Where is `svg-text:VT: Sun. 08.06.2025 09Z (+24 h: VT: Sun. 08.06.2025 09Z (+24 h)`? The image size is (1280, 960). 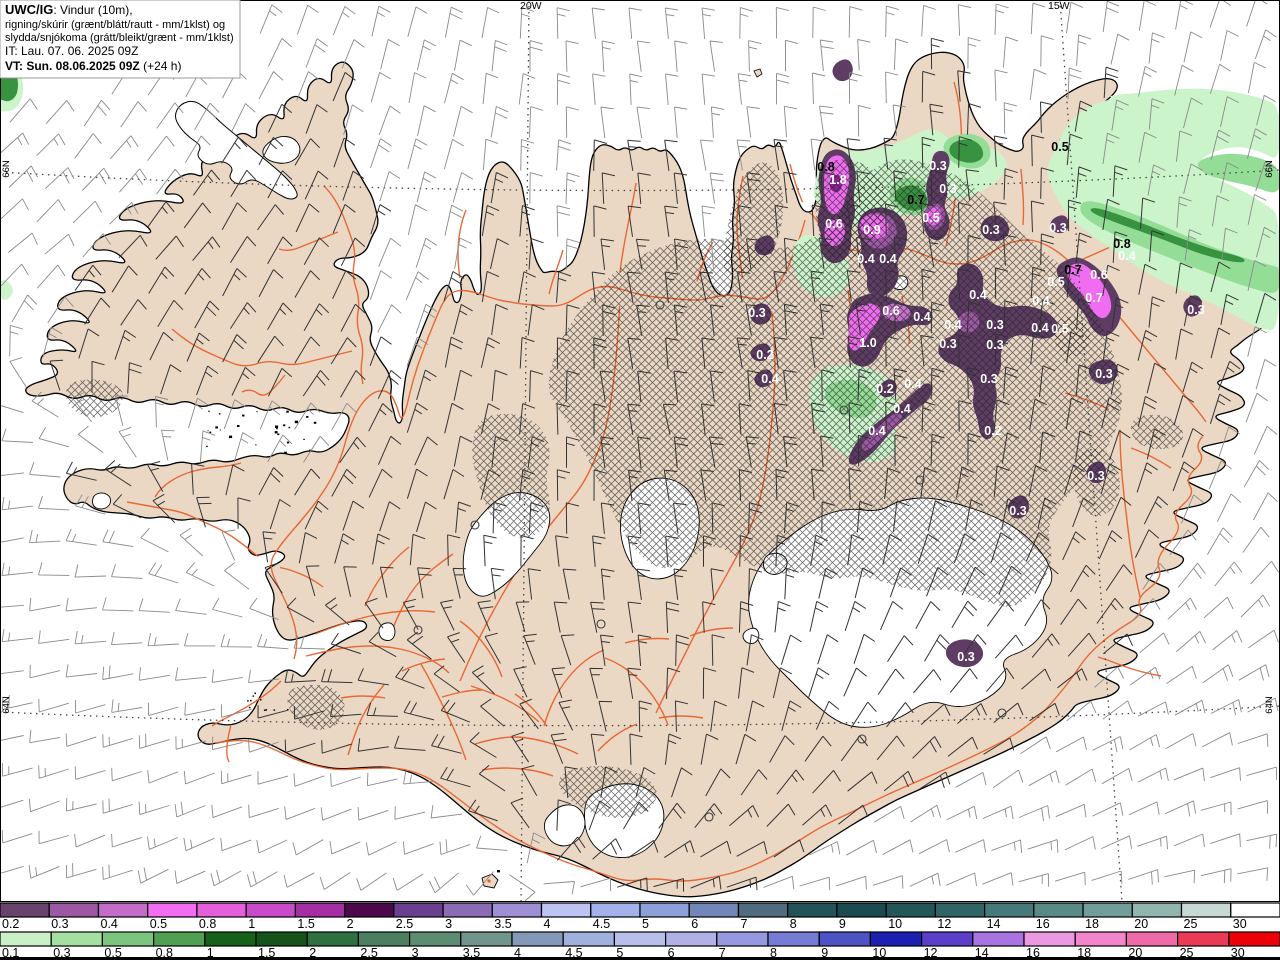 svg-text:VT: Sun. 08.06.2025 09Z (+24 h: VT: Sun. 08.06.2025 09Z (+24 h) is located at coordinates (93, 66).